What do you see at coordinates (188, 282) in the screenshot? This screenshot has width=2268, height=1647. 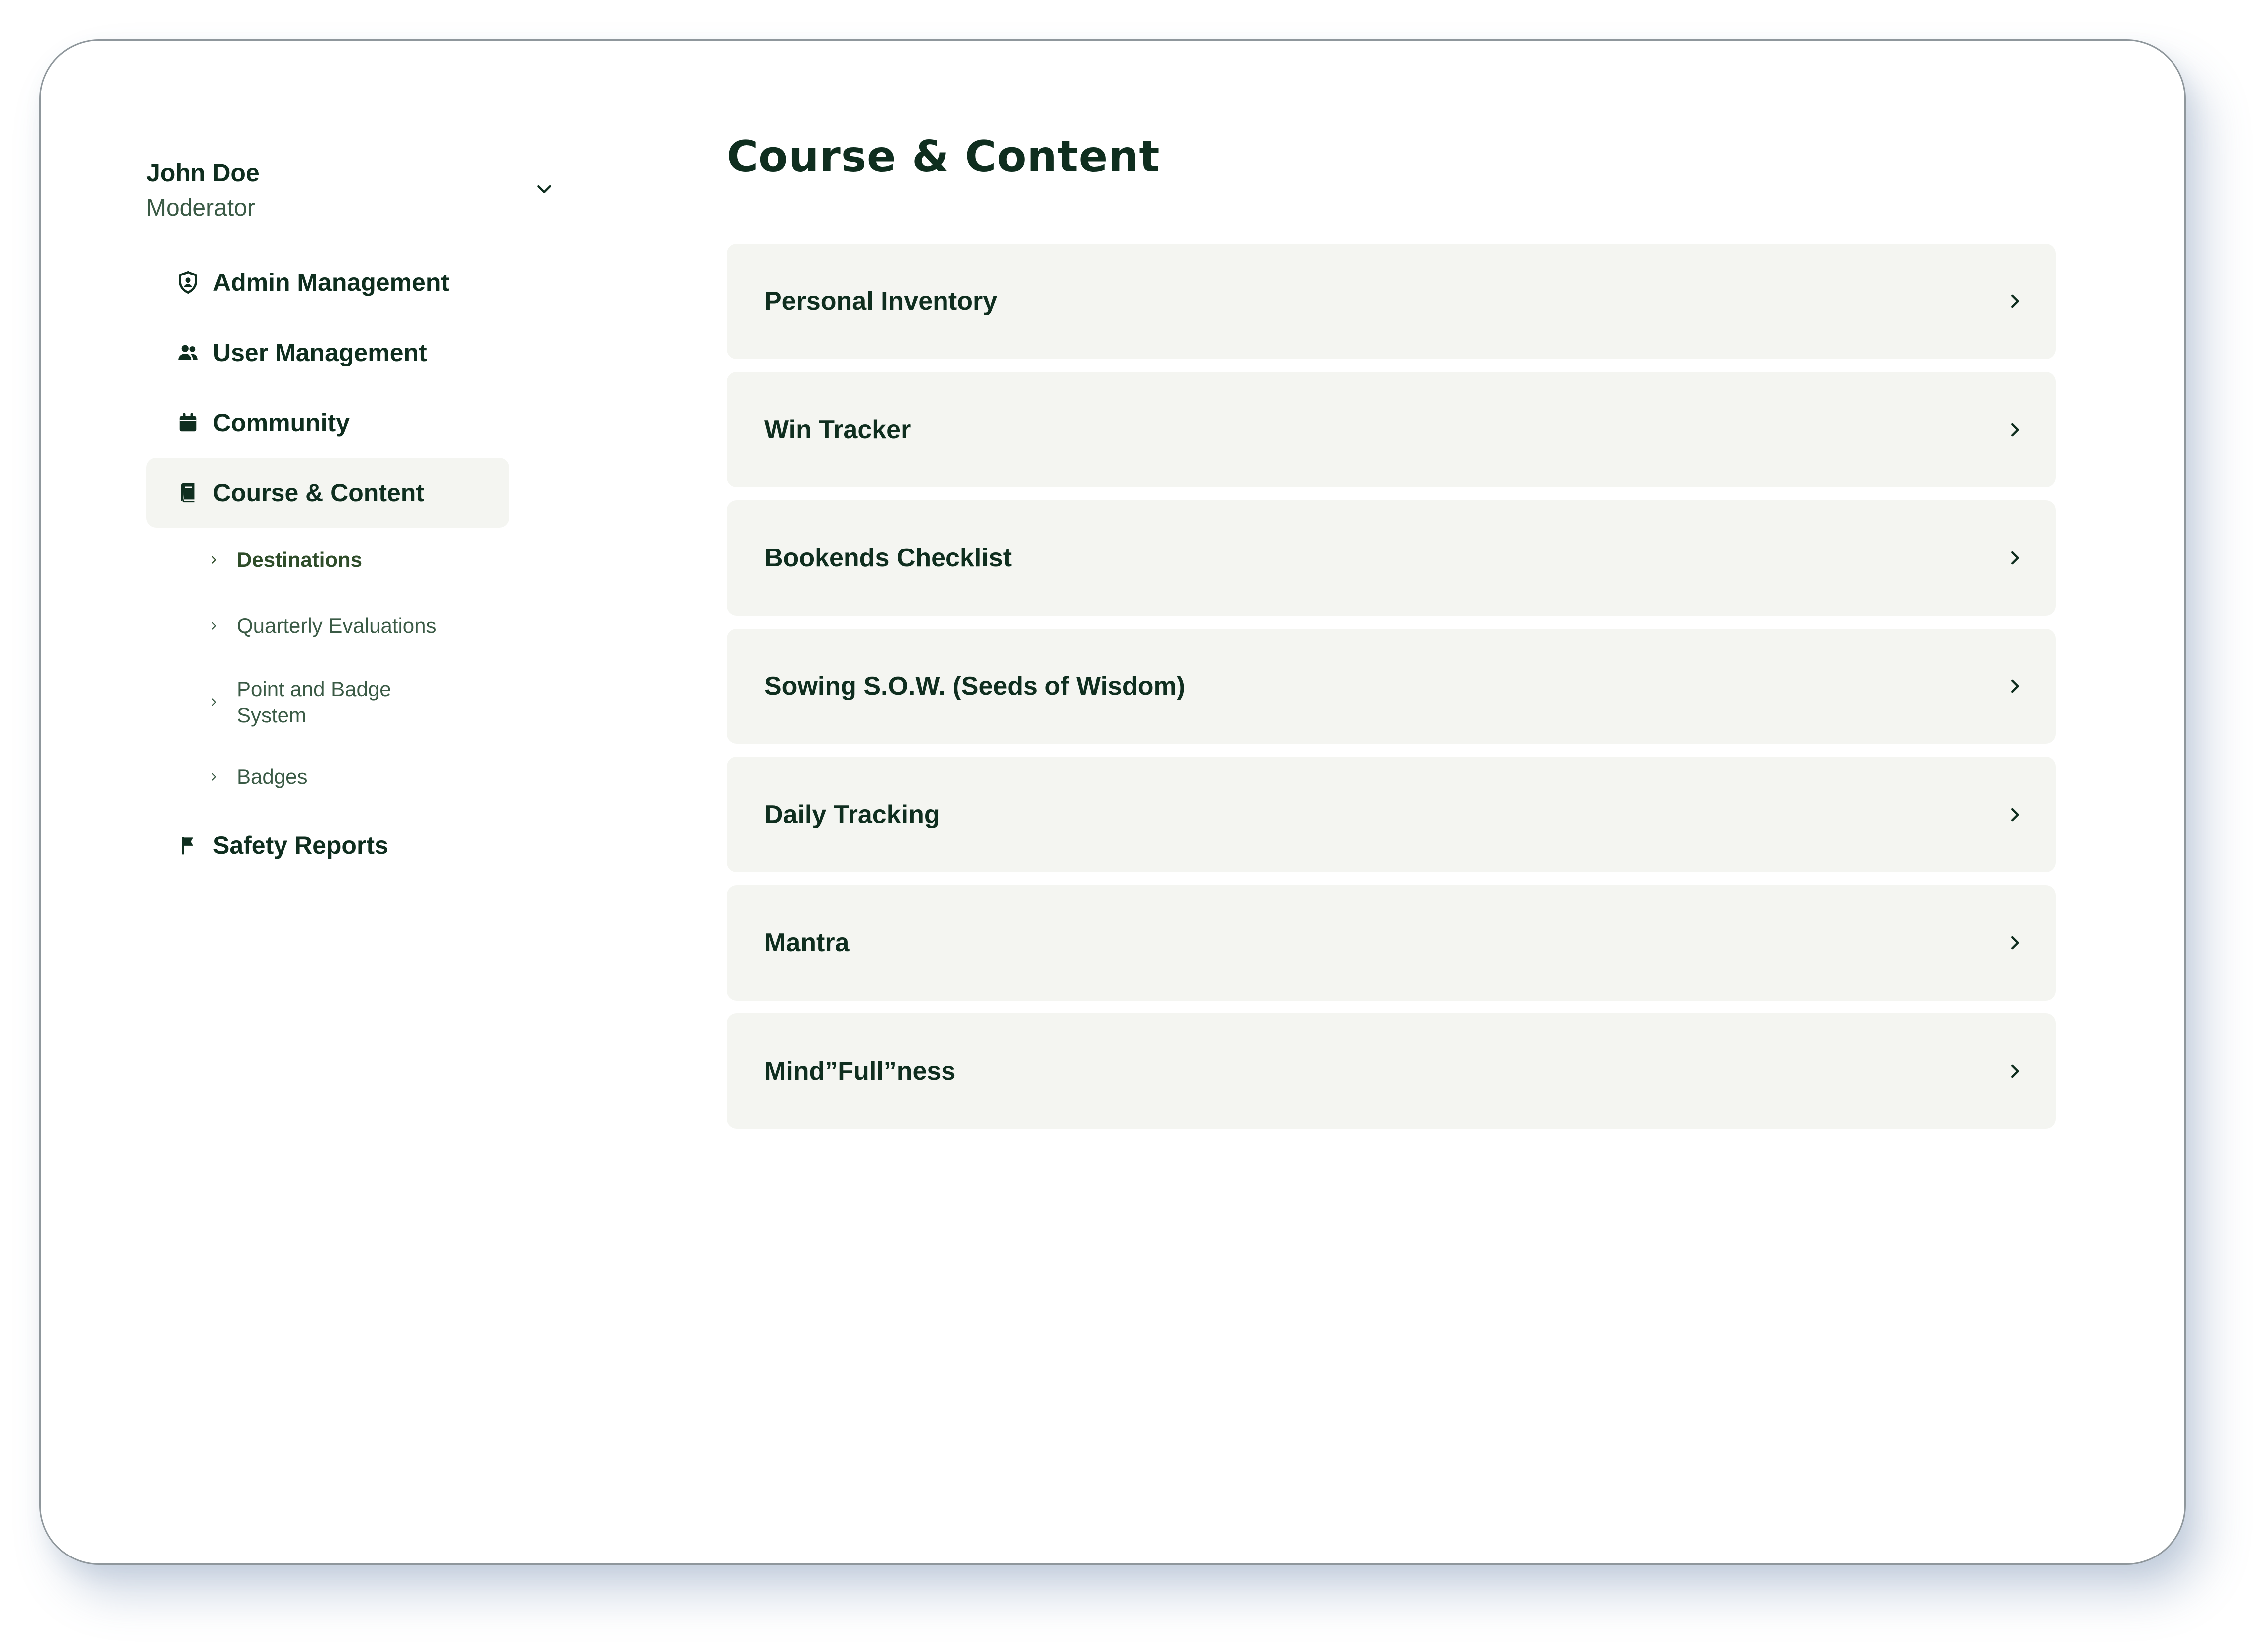 I see `shield-user-icon` at bounding box center [188, 282].